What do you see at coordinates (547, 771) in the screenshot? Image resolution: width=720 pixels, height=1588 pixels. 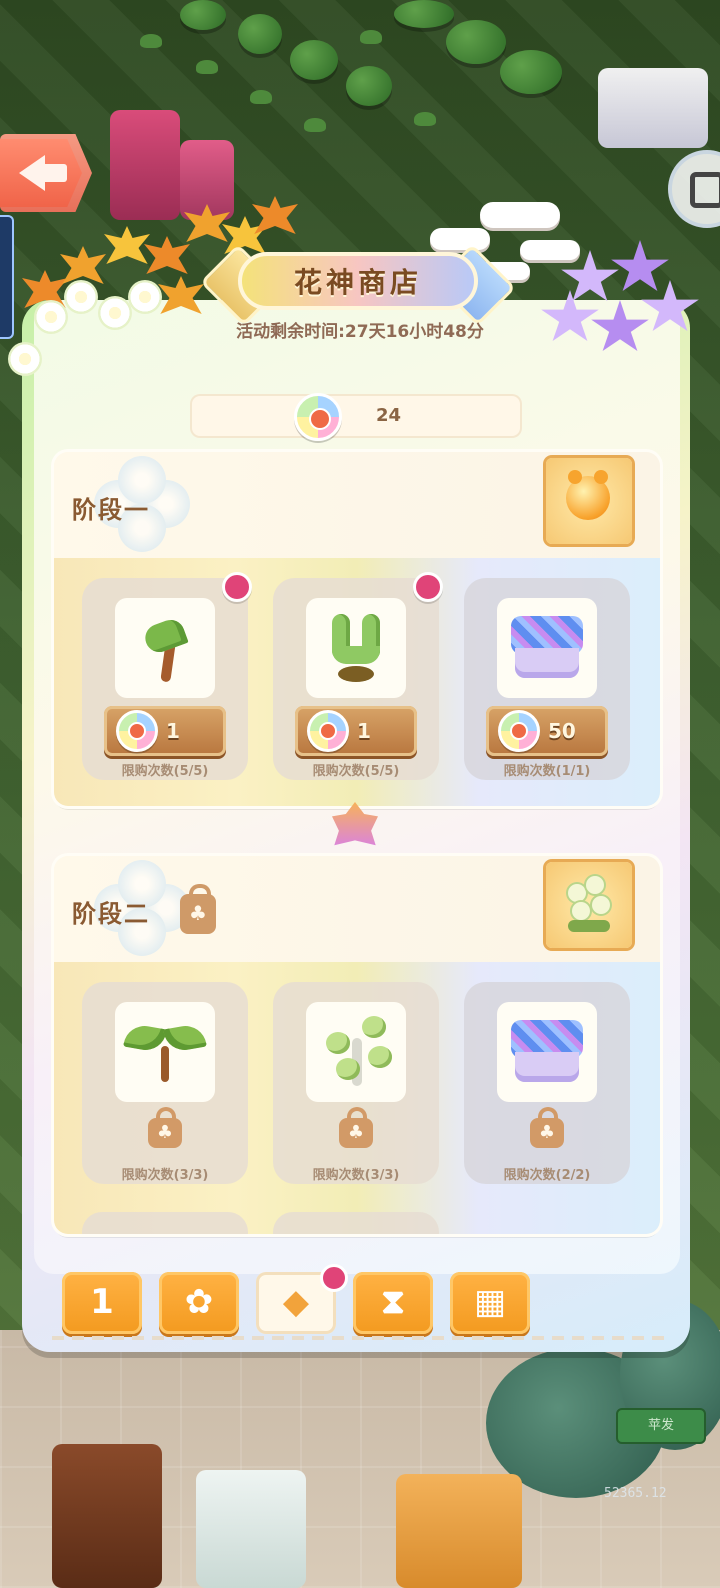 I see `purchase-limit: 限购次数(1/1)` at bounding box center [547, 771].